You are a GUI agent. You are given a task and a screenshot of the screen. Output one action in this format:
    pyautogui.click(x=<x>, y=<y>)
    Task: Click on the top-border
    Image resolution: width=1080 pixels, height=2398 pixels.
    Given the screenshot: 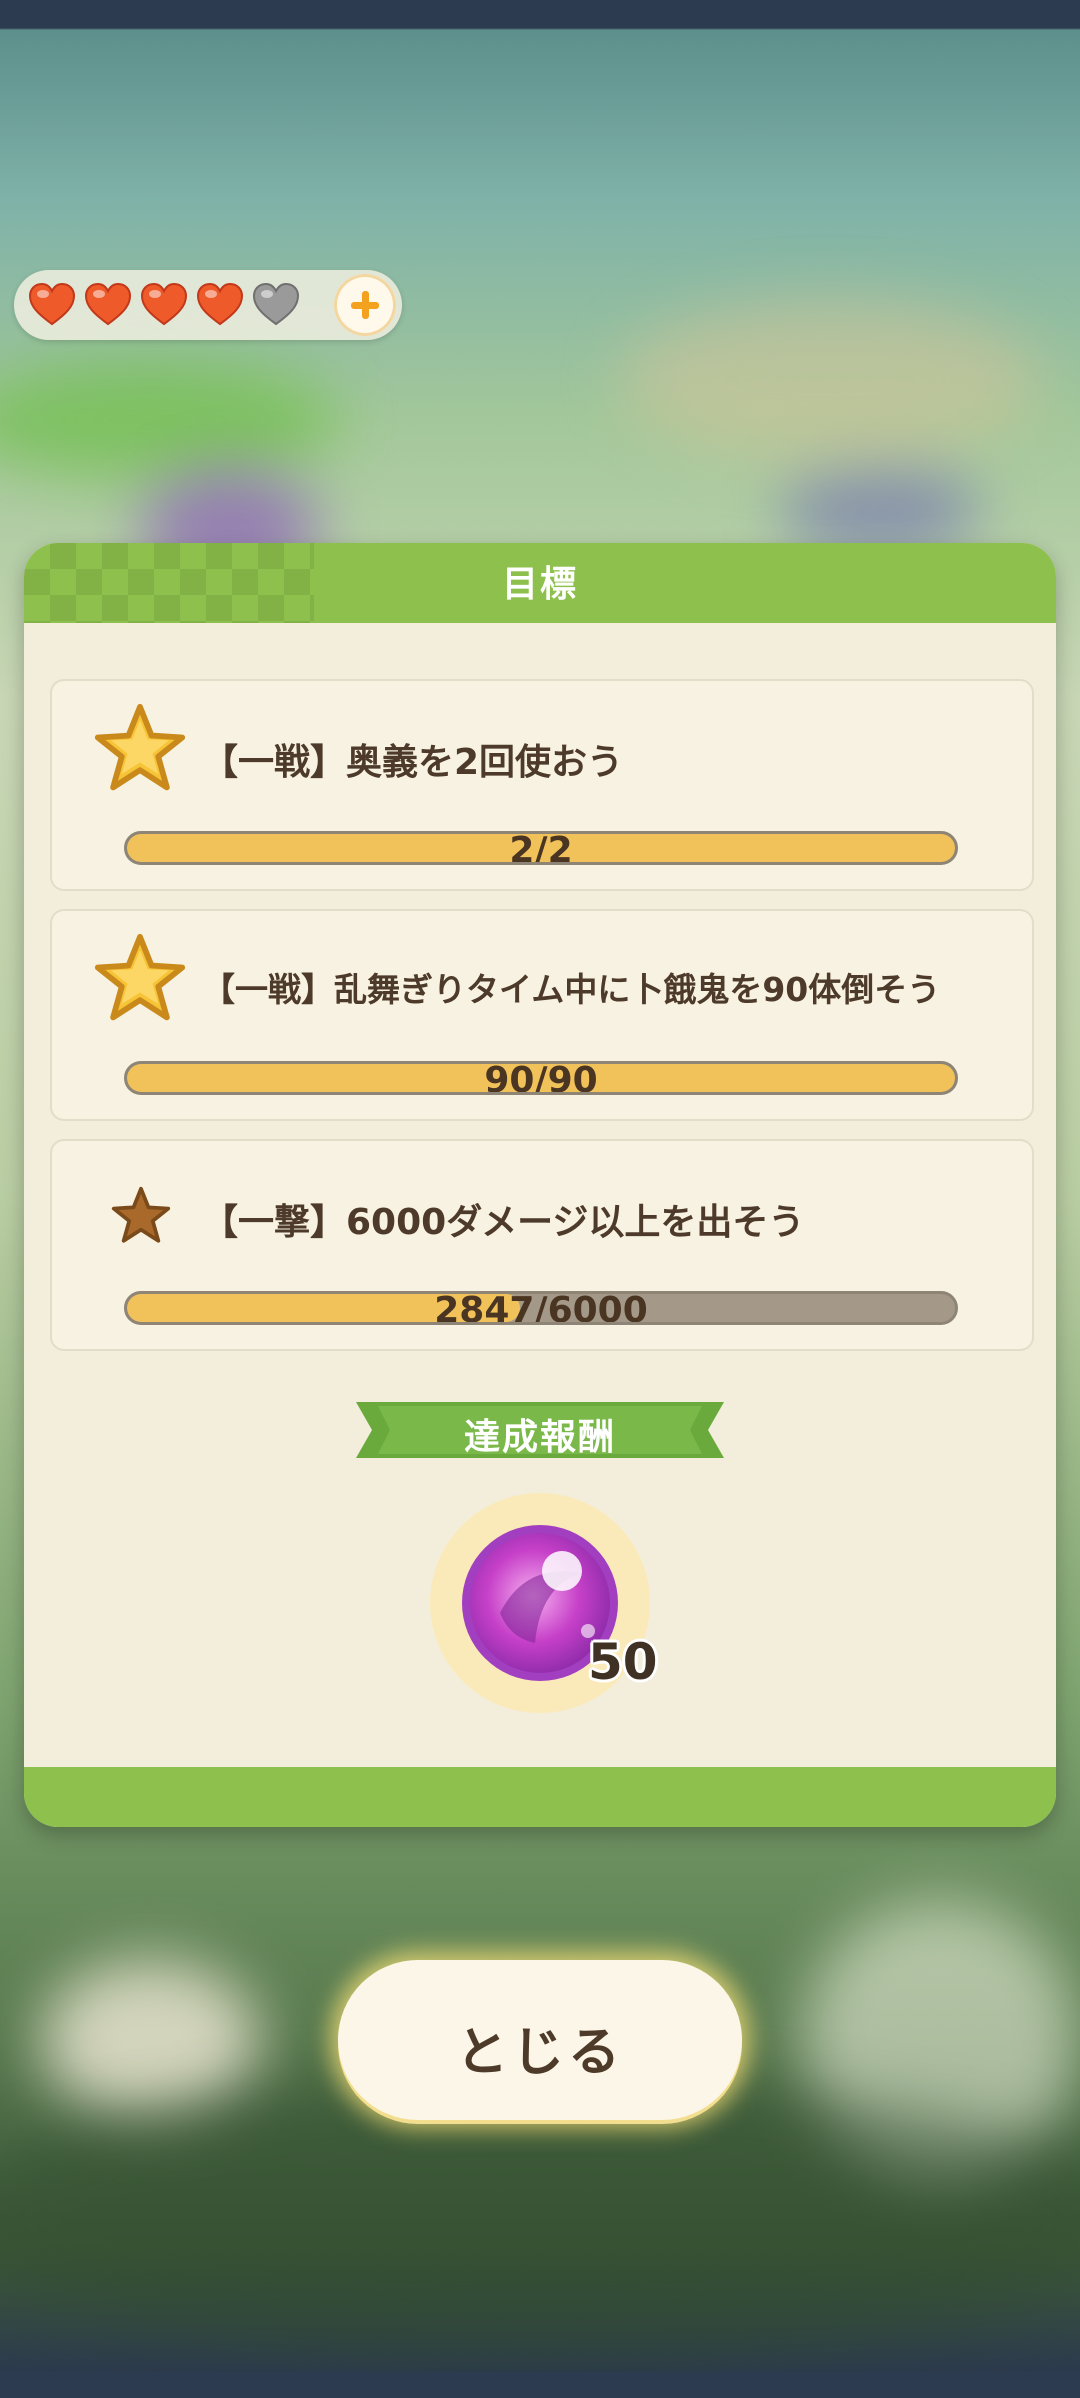 What is the action you would take?
    pyautogui.click(x=540, y=14)
    